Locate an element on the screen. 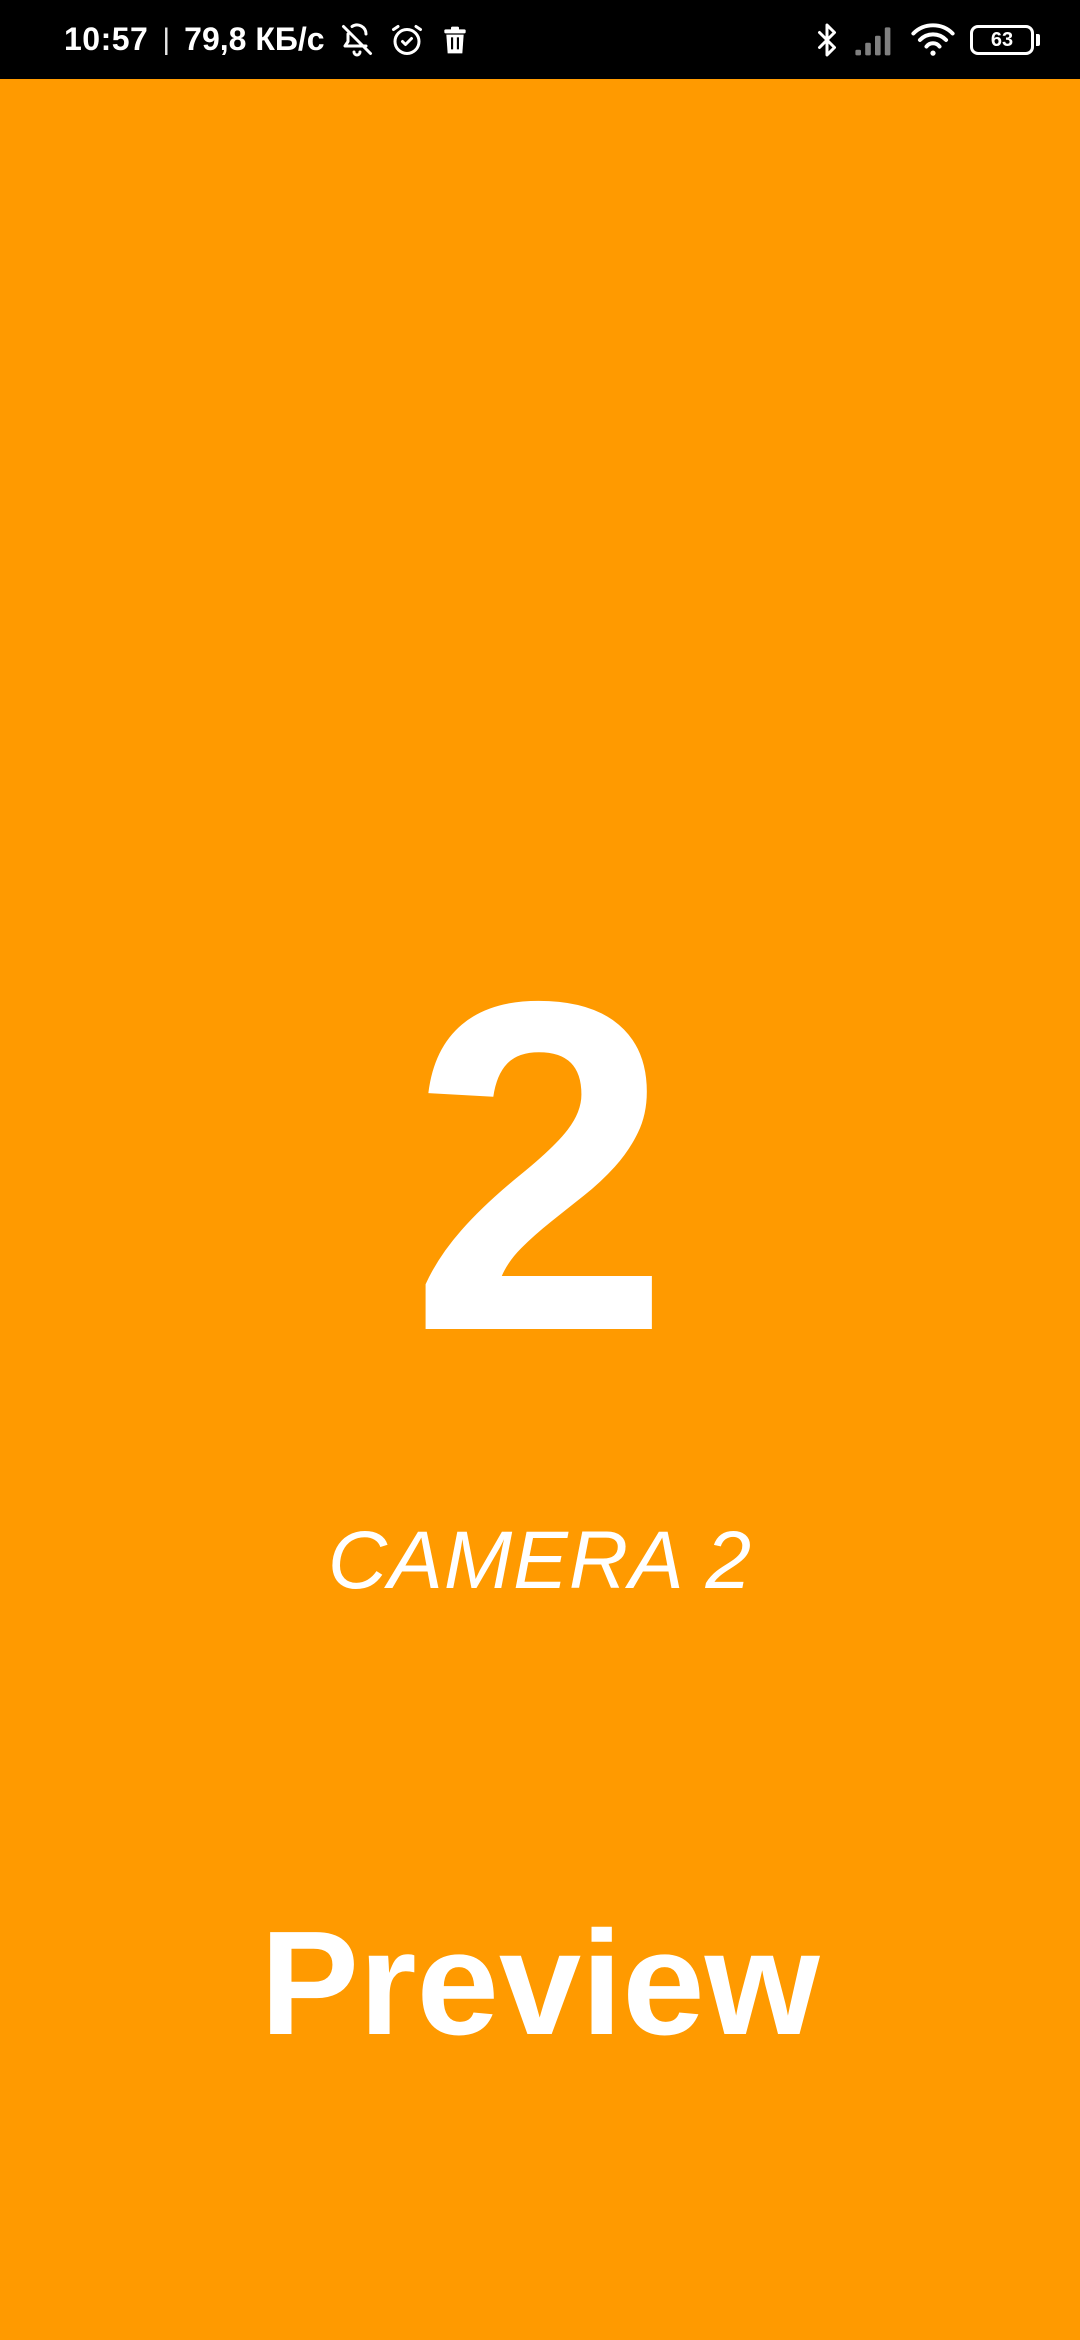 The image size is (1080, 2340). battery-body: 63 is located at coordinates (1002, 39).